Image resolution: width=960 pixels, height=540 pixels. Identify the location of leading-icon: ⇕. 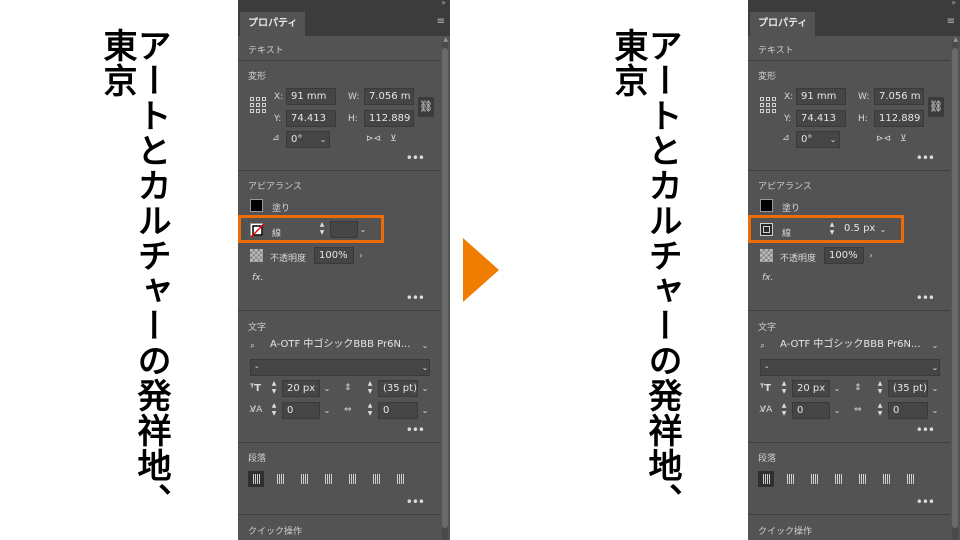
(858, 388).